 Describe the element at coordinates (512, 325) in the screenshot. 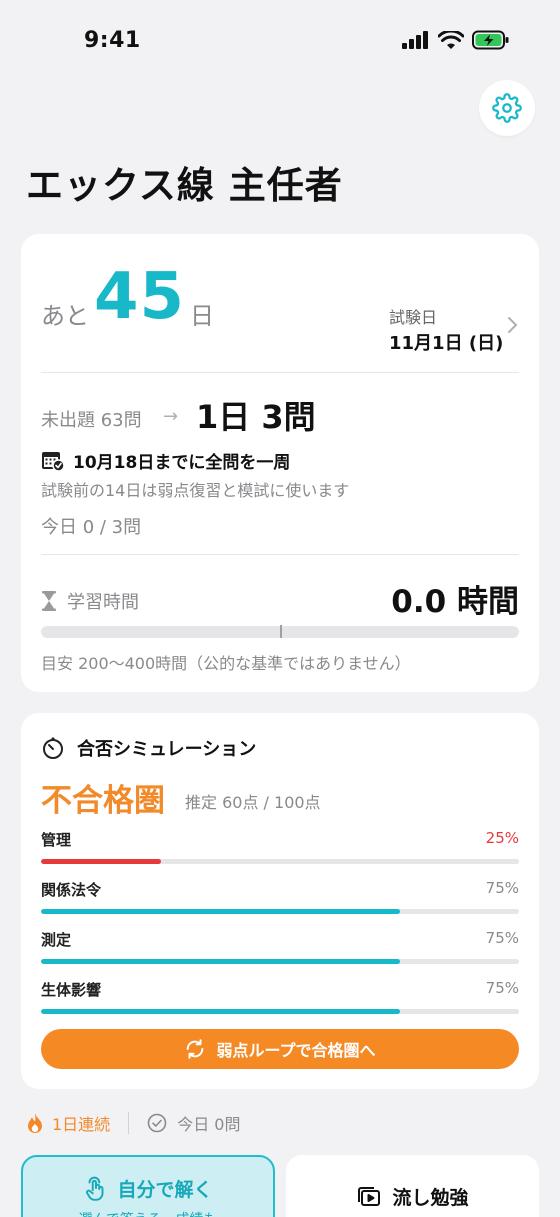

I see `chevron-right-icon` at that location.